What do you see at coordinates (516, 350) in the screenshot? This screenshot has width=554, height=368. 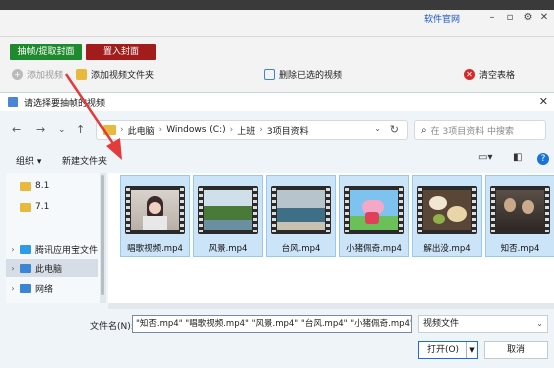 I see `cancel-button: 取消` at bounding box center [516, 350].